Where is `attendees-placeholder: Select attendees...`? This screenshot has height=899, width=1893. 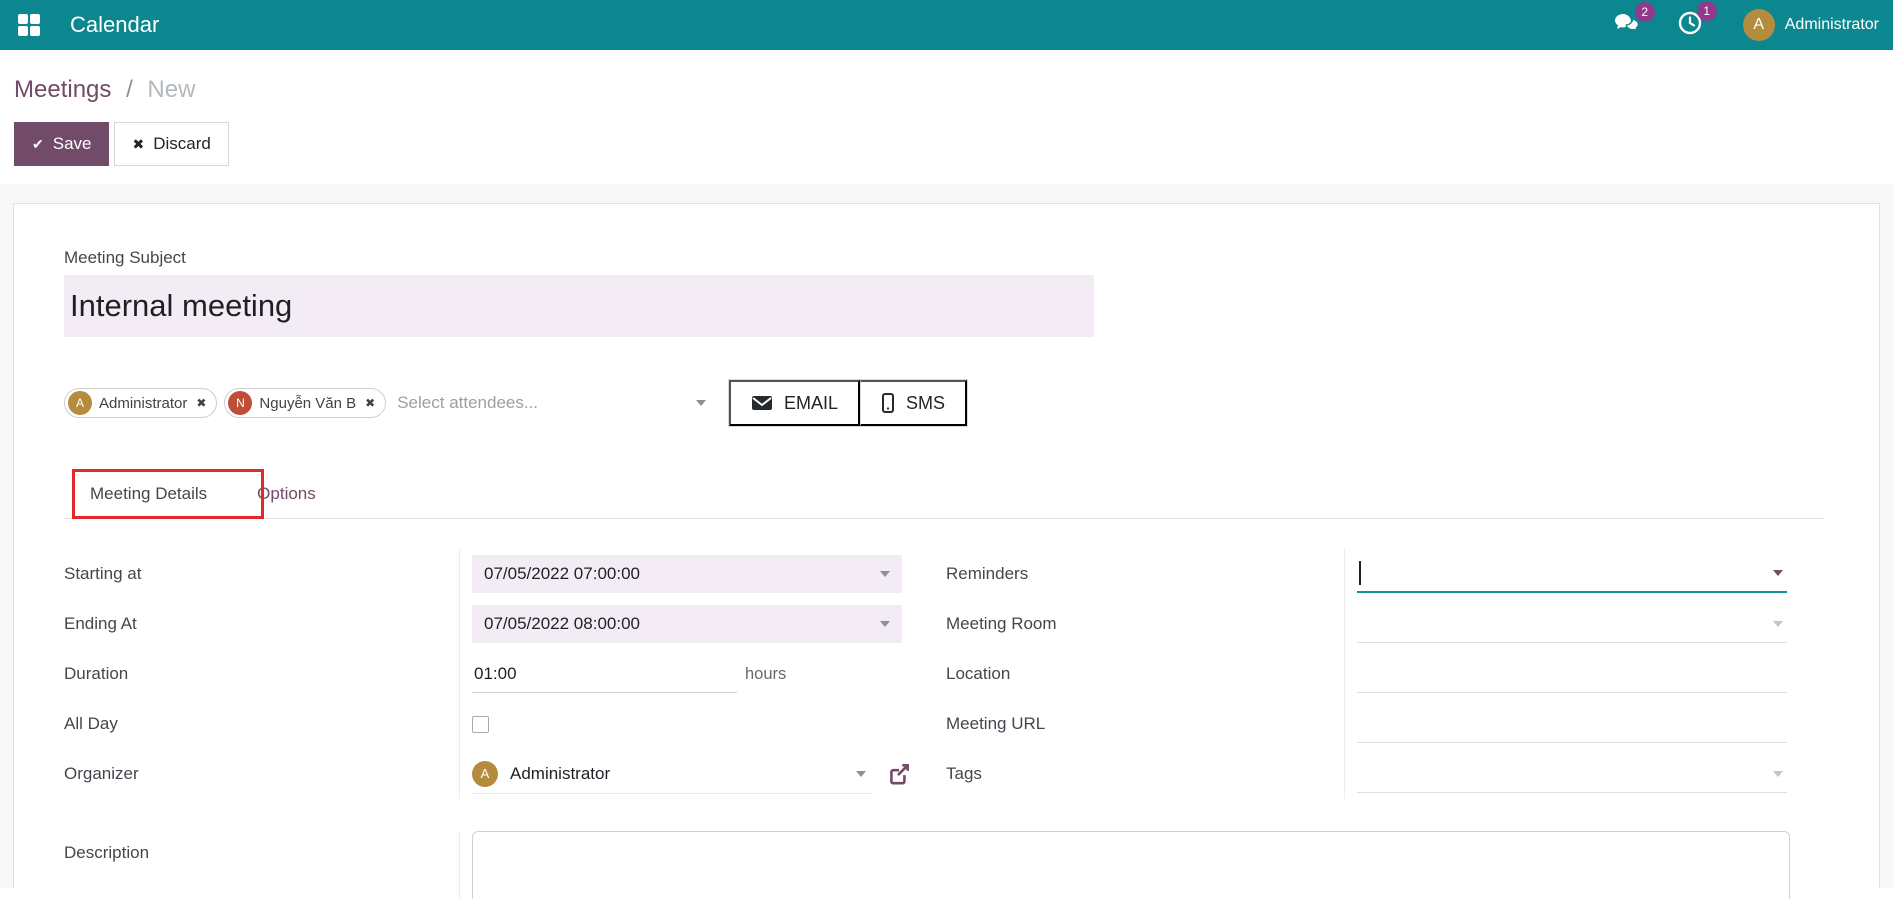 attendees-placeholder: Select attendees... is located at coordinates (468, 402).